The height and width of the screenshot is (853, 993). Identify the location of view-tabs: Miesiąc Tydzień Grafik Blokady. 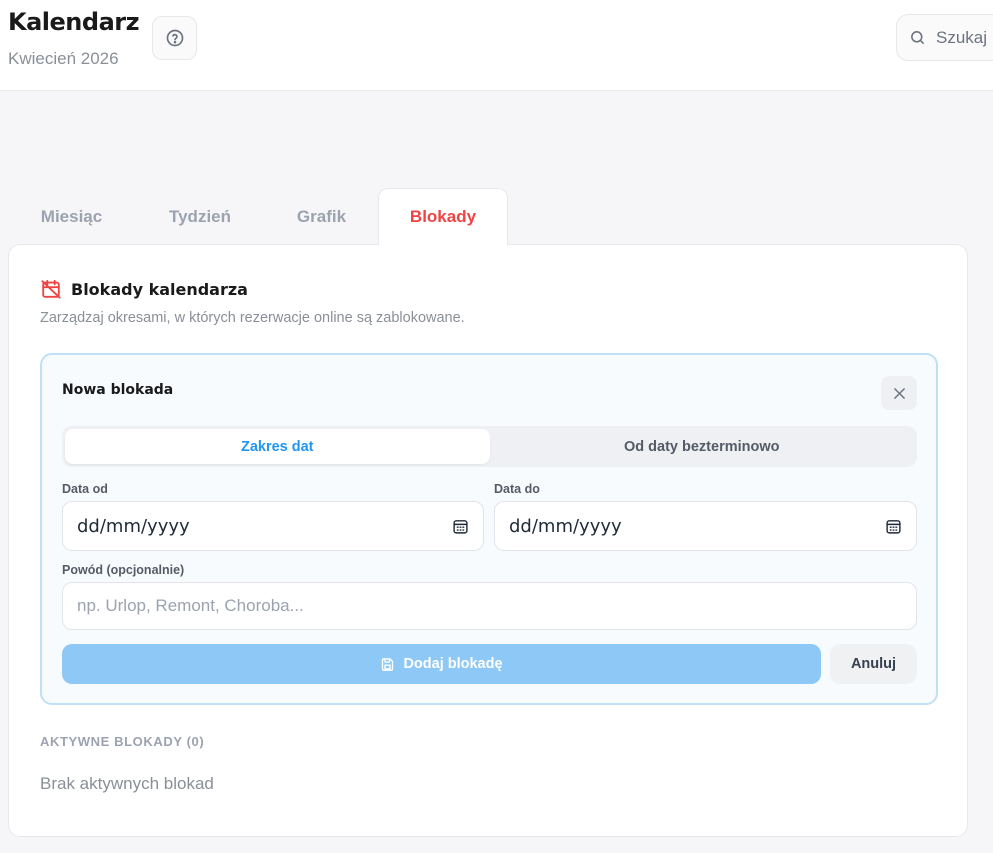
(258, 216).